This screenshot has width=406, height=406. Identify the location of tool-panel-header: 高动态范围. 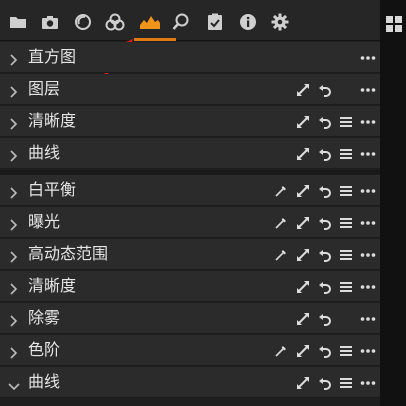
(190, 254).